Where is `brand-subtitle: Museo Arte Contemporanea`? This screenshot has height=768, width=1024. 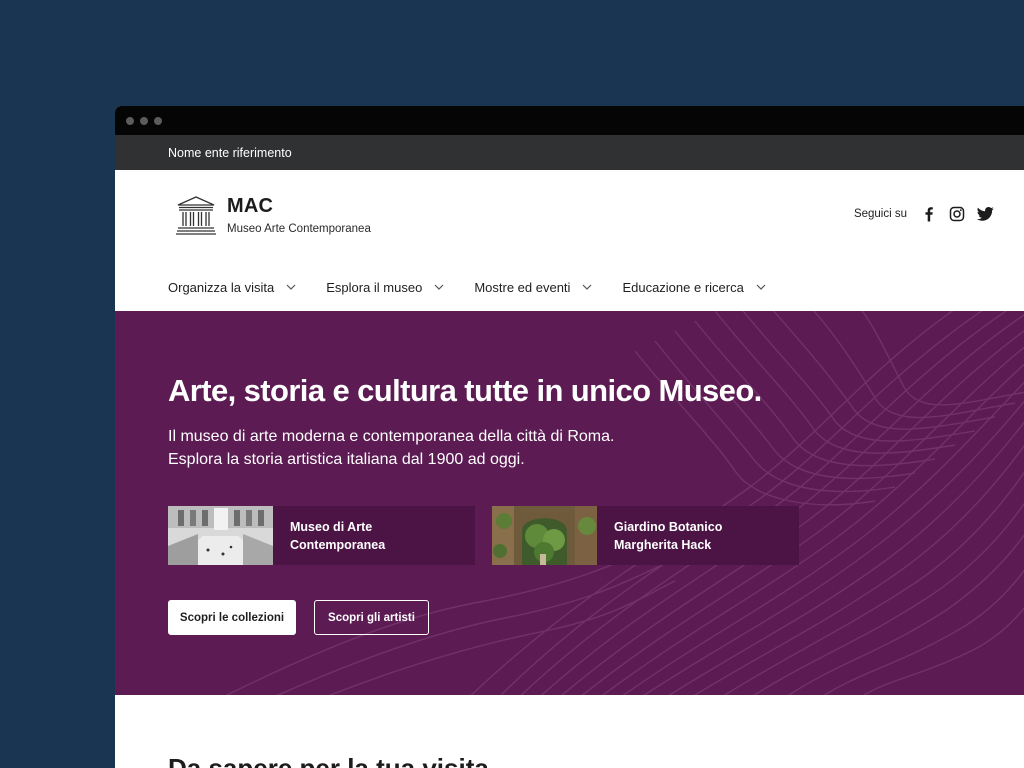
brand-subtitle: Museo Arte Contemporanea is located at coordinates (299, 229).